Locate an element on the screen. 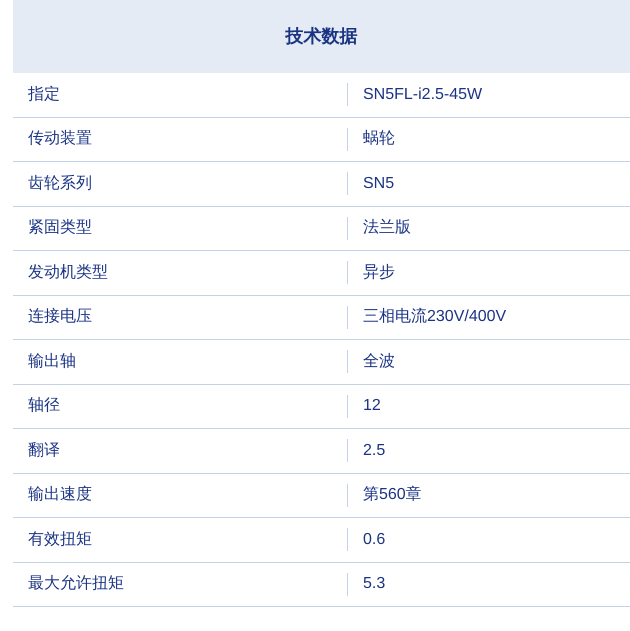 The image size is (630, 631). table-cell-text: 紧固类型 is located at coordinates (60, 228).